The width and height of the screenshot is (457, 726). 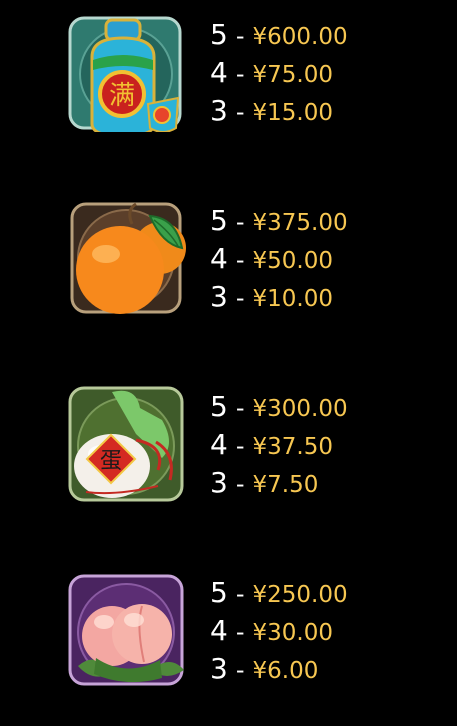 I want to click on payout-line: 3- ¥10.00, so click(x=330, y=297).